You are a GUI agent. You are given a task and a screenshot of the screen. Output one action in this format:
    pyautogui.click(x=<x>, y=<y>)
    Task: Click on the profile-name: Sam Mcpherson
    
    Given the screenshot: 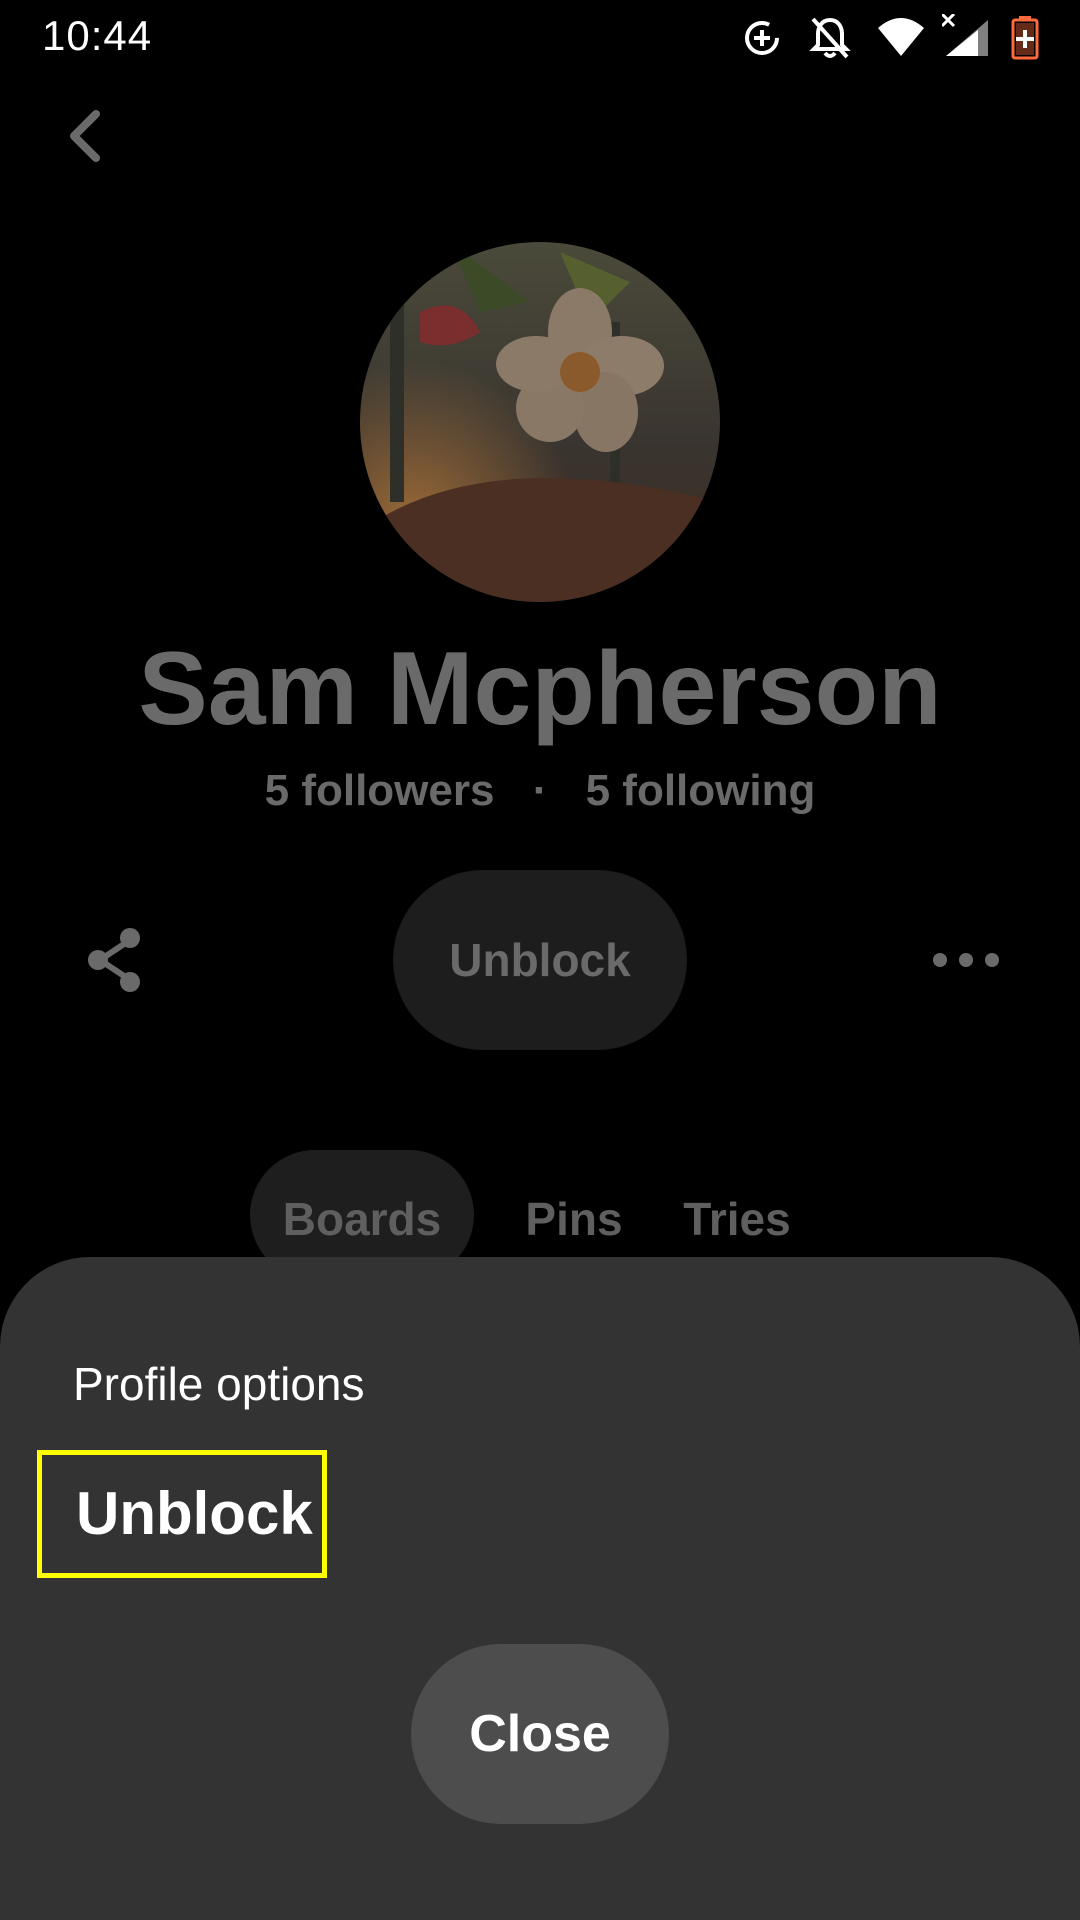 What is the action you would take?
    pyautogui.click(x=540, y=689)
    